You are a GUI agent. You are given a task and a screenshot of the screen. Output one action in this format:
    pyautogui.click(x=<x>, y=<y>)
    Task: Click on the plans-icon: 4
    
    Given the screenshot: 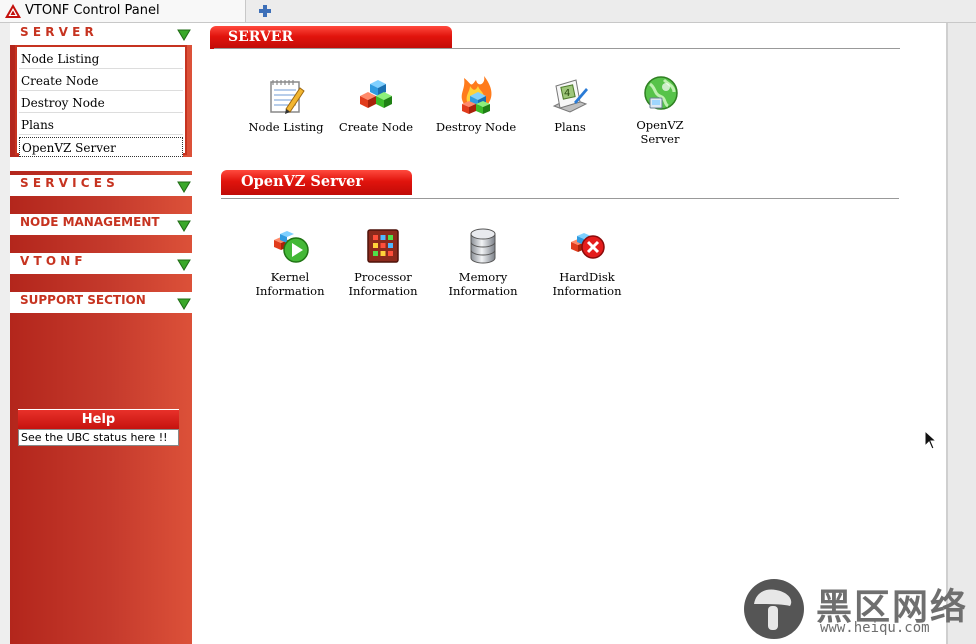 What is the action you would take?
    pyautogui.click(x=570, y=96)
    